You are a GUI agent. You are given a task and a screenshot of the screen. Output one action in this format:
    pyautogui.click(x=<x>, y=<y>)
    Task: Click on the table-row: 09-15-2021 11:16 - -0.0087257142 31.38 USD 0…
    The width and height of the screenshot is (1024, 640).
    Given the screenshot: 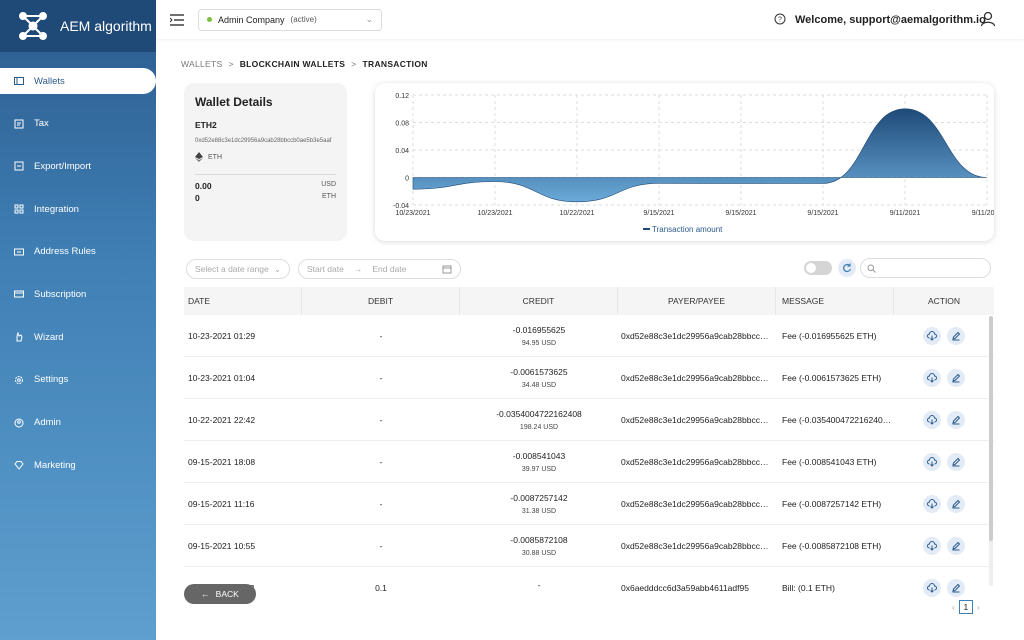 What is the action you would take?
    pyautogui.click(x=589, y=504)
    